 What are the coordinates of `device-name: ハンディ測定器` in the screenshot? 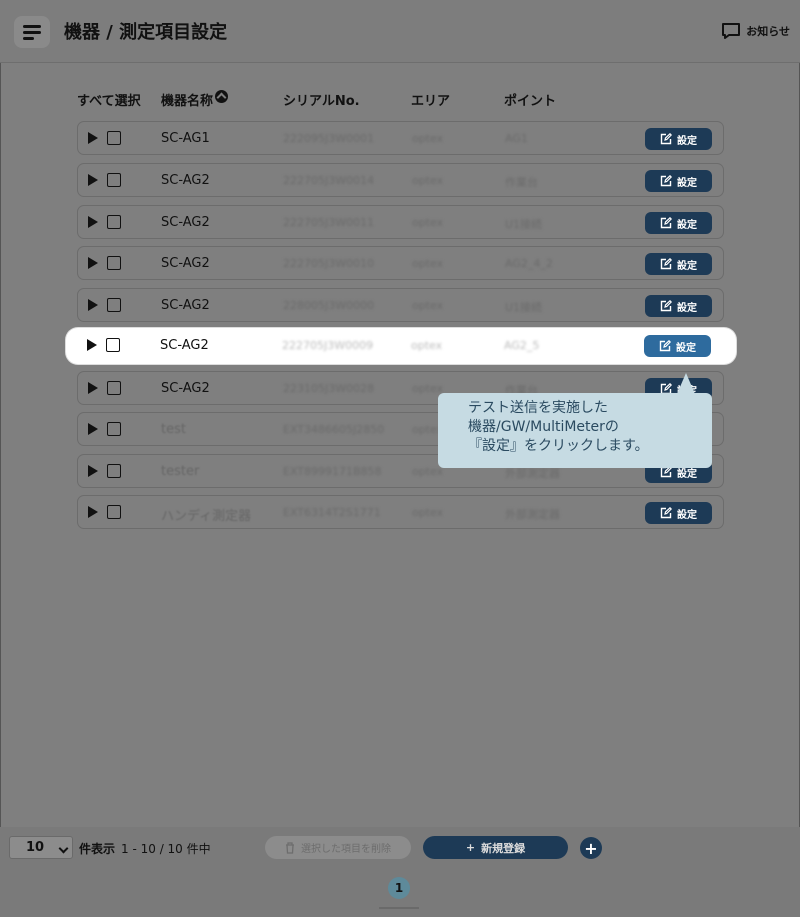 It's located at (206, 516).